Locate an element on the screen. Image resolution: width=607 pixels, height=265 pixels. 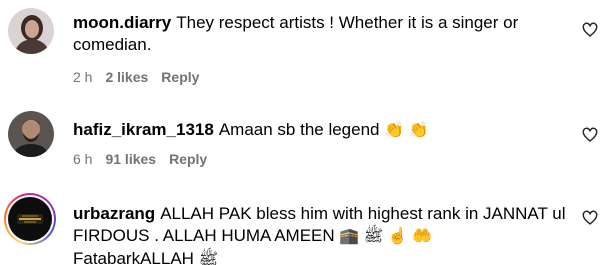
comment-meta: 2 h 2 likes Reply is located at coordinates (142, 77).